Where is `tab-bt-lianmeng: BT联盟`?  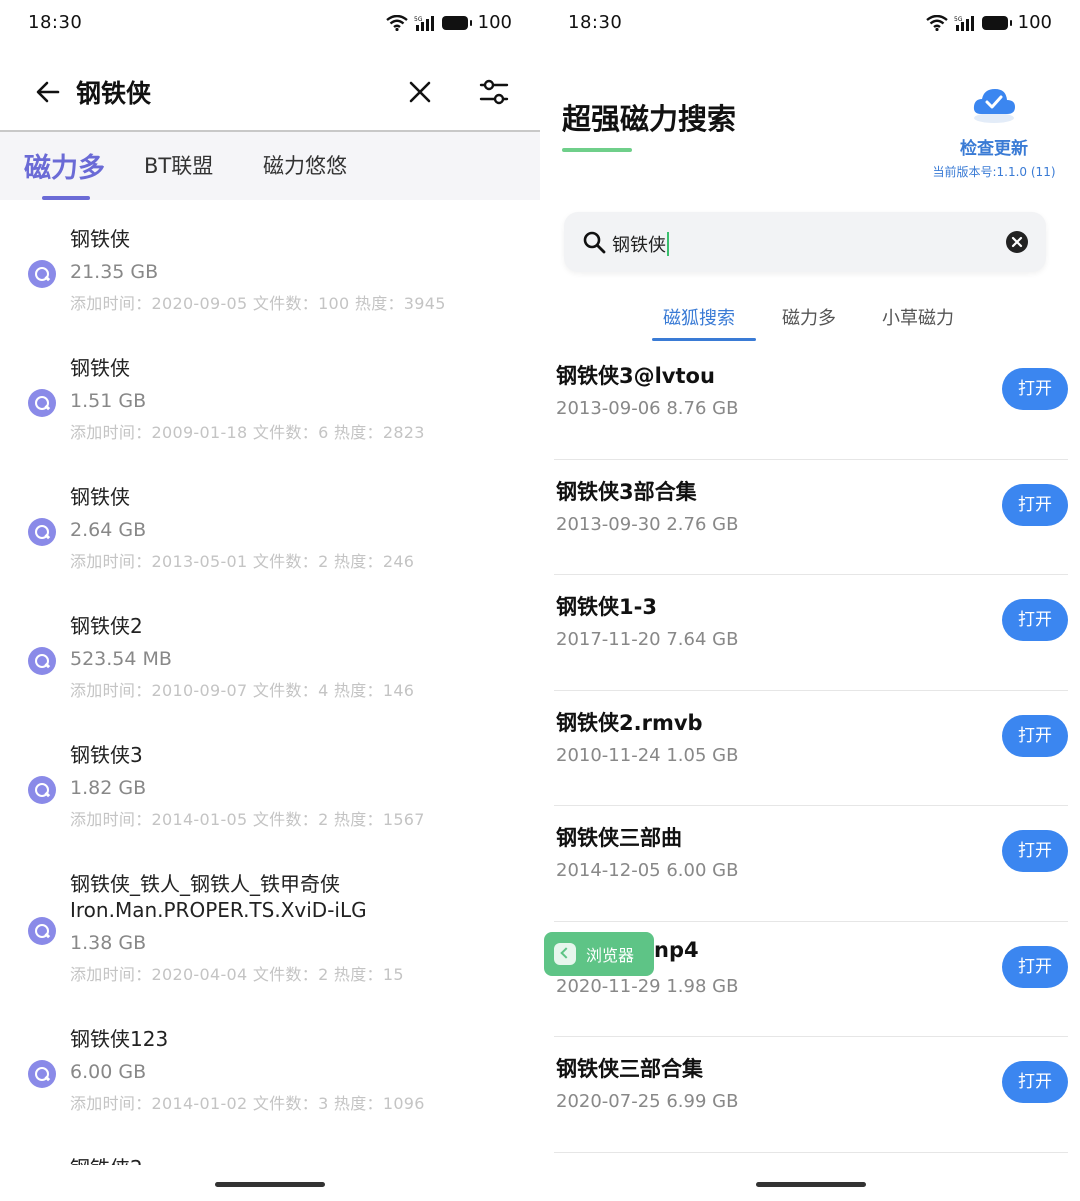 tab-bt-lianmeng: BT联盟 is located at coordinates (178, 165).